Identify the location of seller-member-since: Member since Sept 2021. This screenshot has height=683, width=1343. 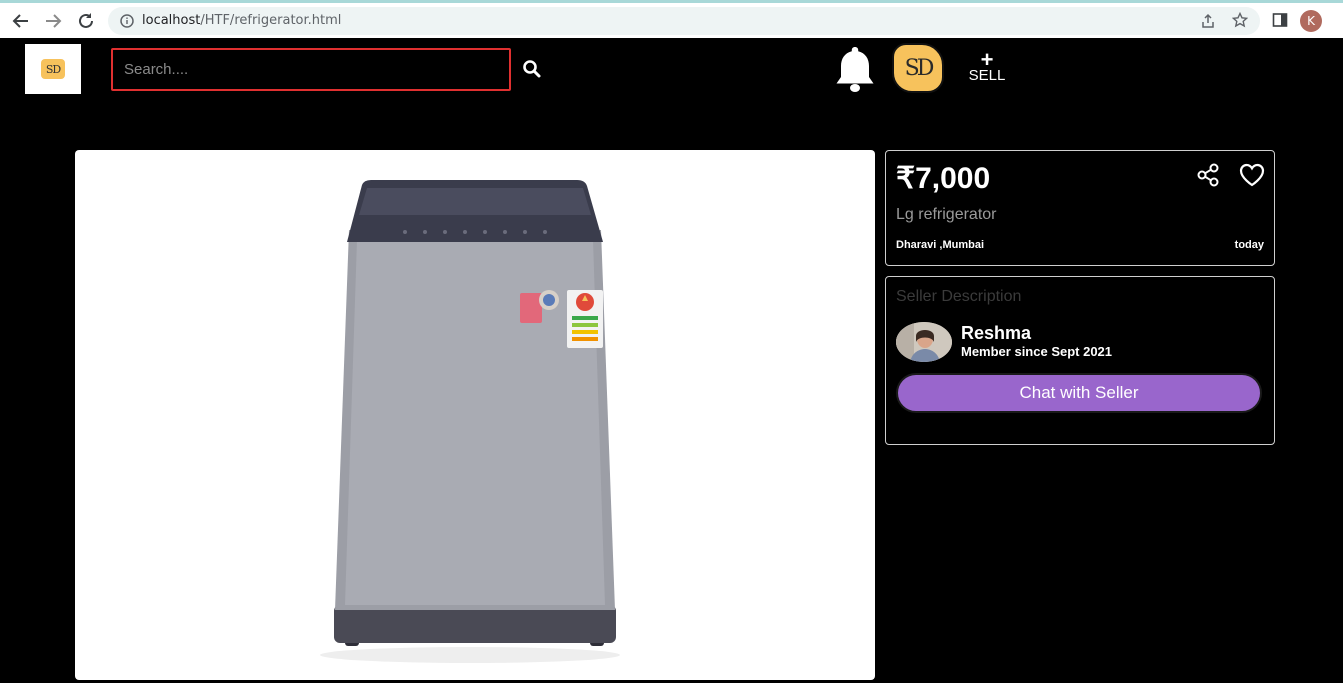
(1037, 351).